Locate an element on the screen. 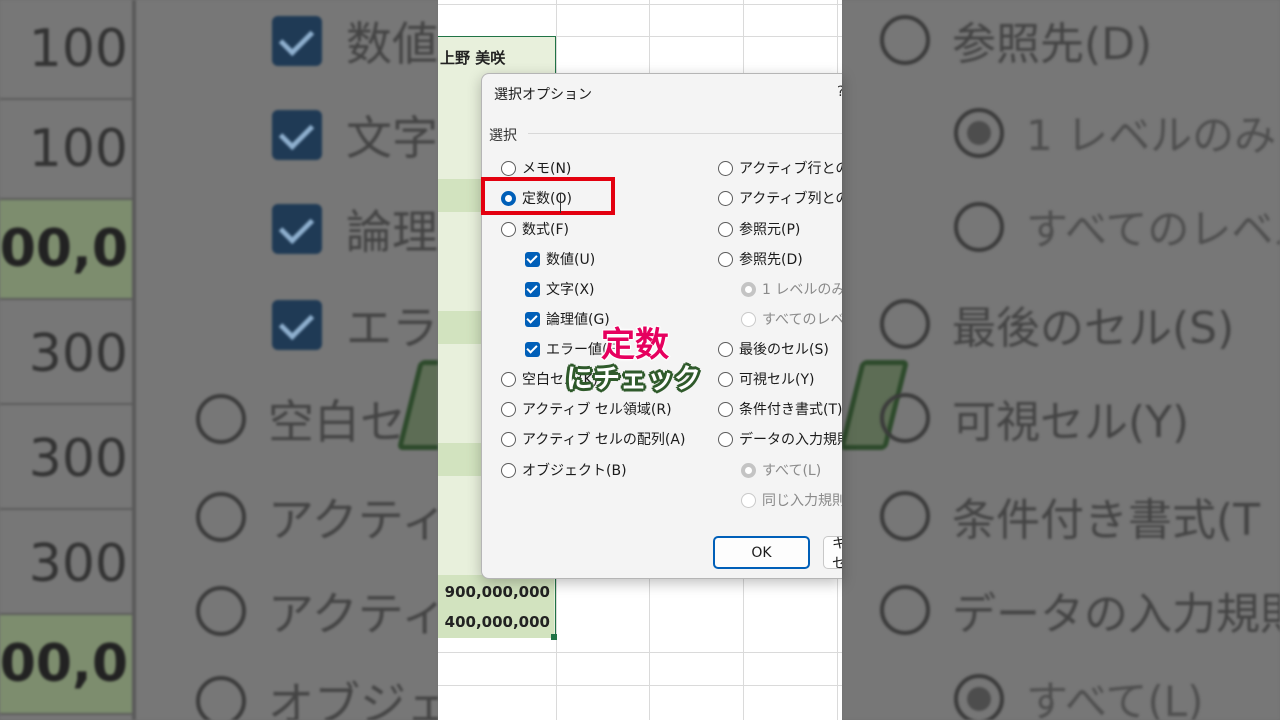 Image resolution: width=1280 pixels, height=720 pixels. dialog-title: 選択オプション is located at coordinates (543, 95).